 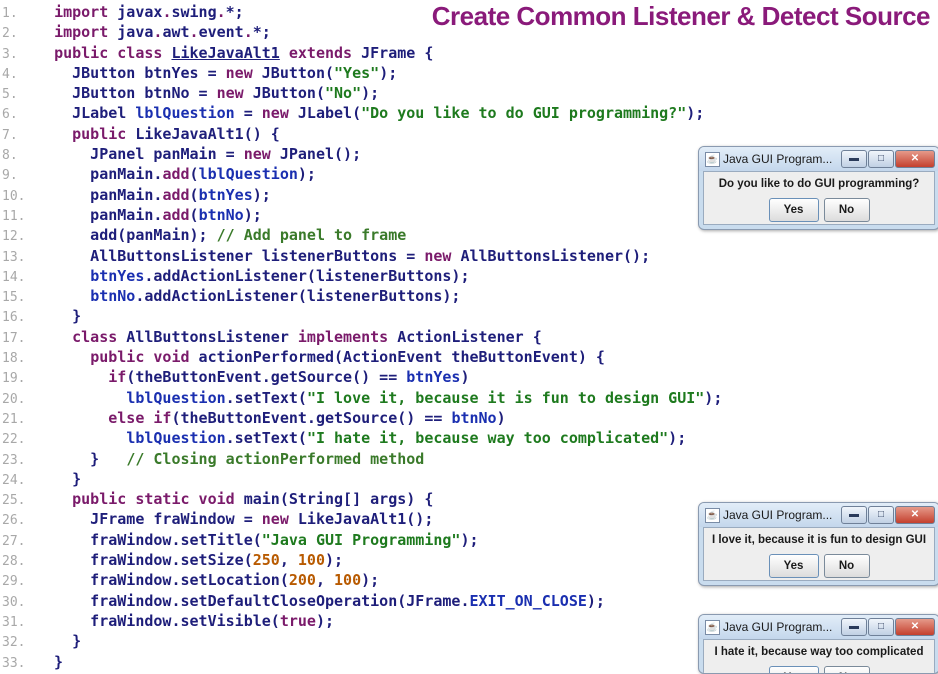 What do you see at coordinates (194, 12) in the screenshot?
I see `code-token: swing` at bounding box center [194, 12].